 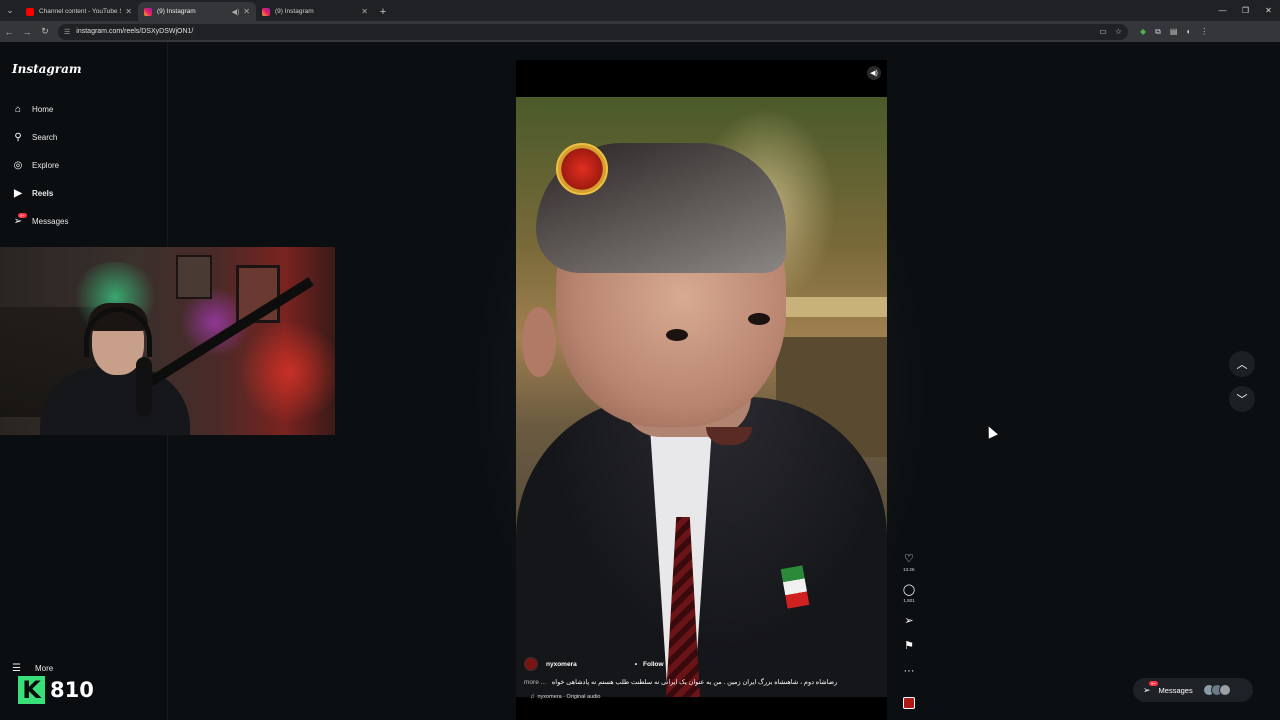 What do you see at coordinates (991, 431) in the screenshot?
I see `mouse-cursor-icon` at bounding box center [991, 431].